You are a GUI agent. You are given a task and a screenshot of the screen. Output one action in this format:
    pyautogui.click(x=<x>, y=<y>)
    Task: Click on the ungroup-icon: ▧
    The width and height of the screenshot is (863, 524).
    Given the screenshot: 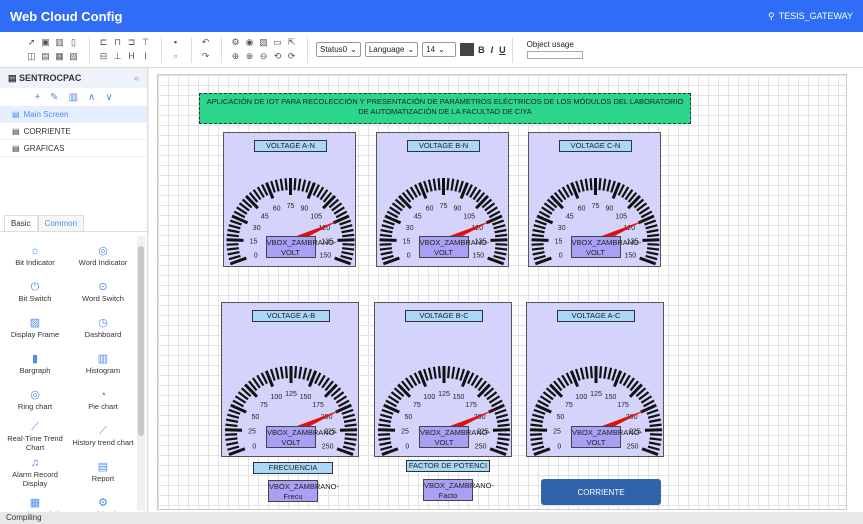 What is the action you would take?
    pyautogui.click(x=73, y=56)
    